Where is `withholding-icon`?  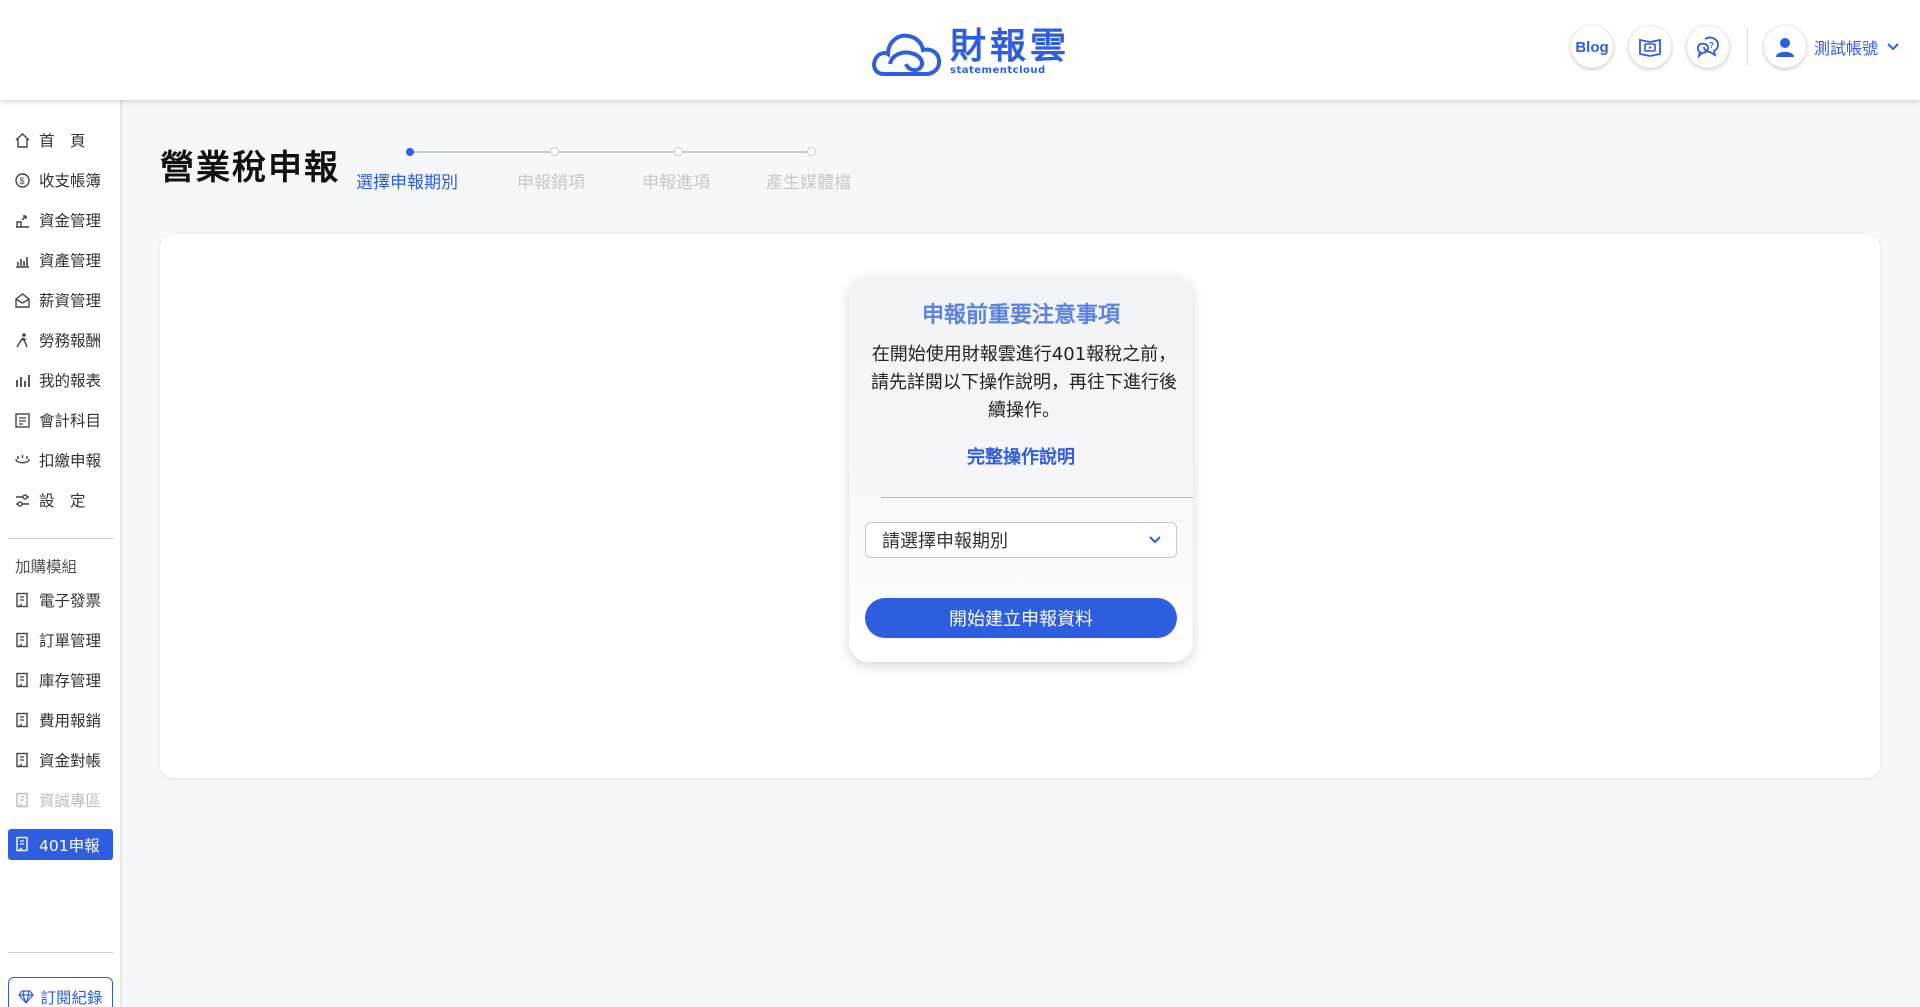
withholding-icon is located at coordinates (22, 460).